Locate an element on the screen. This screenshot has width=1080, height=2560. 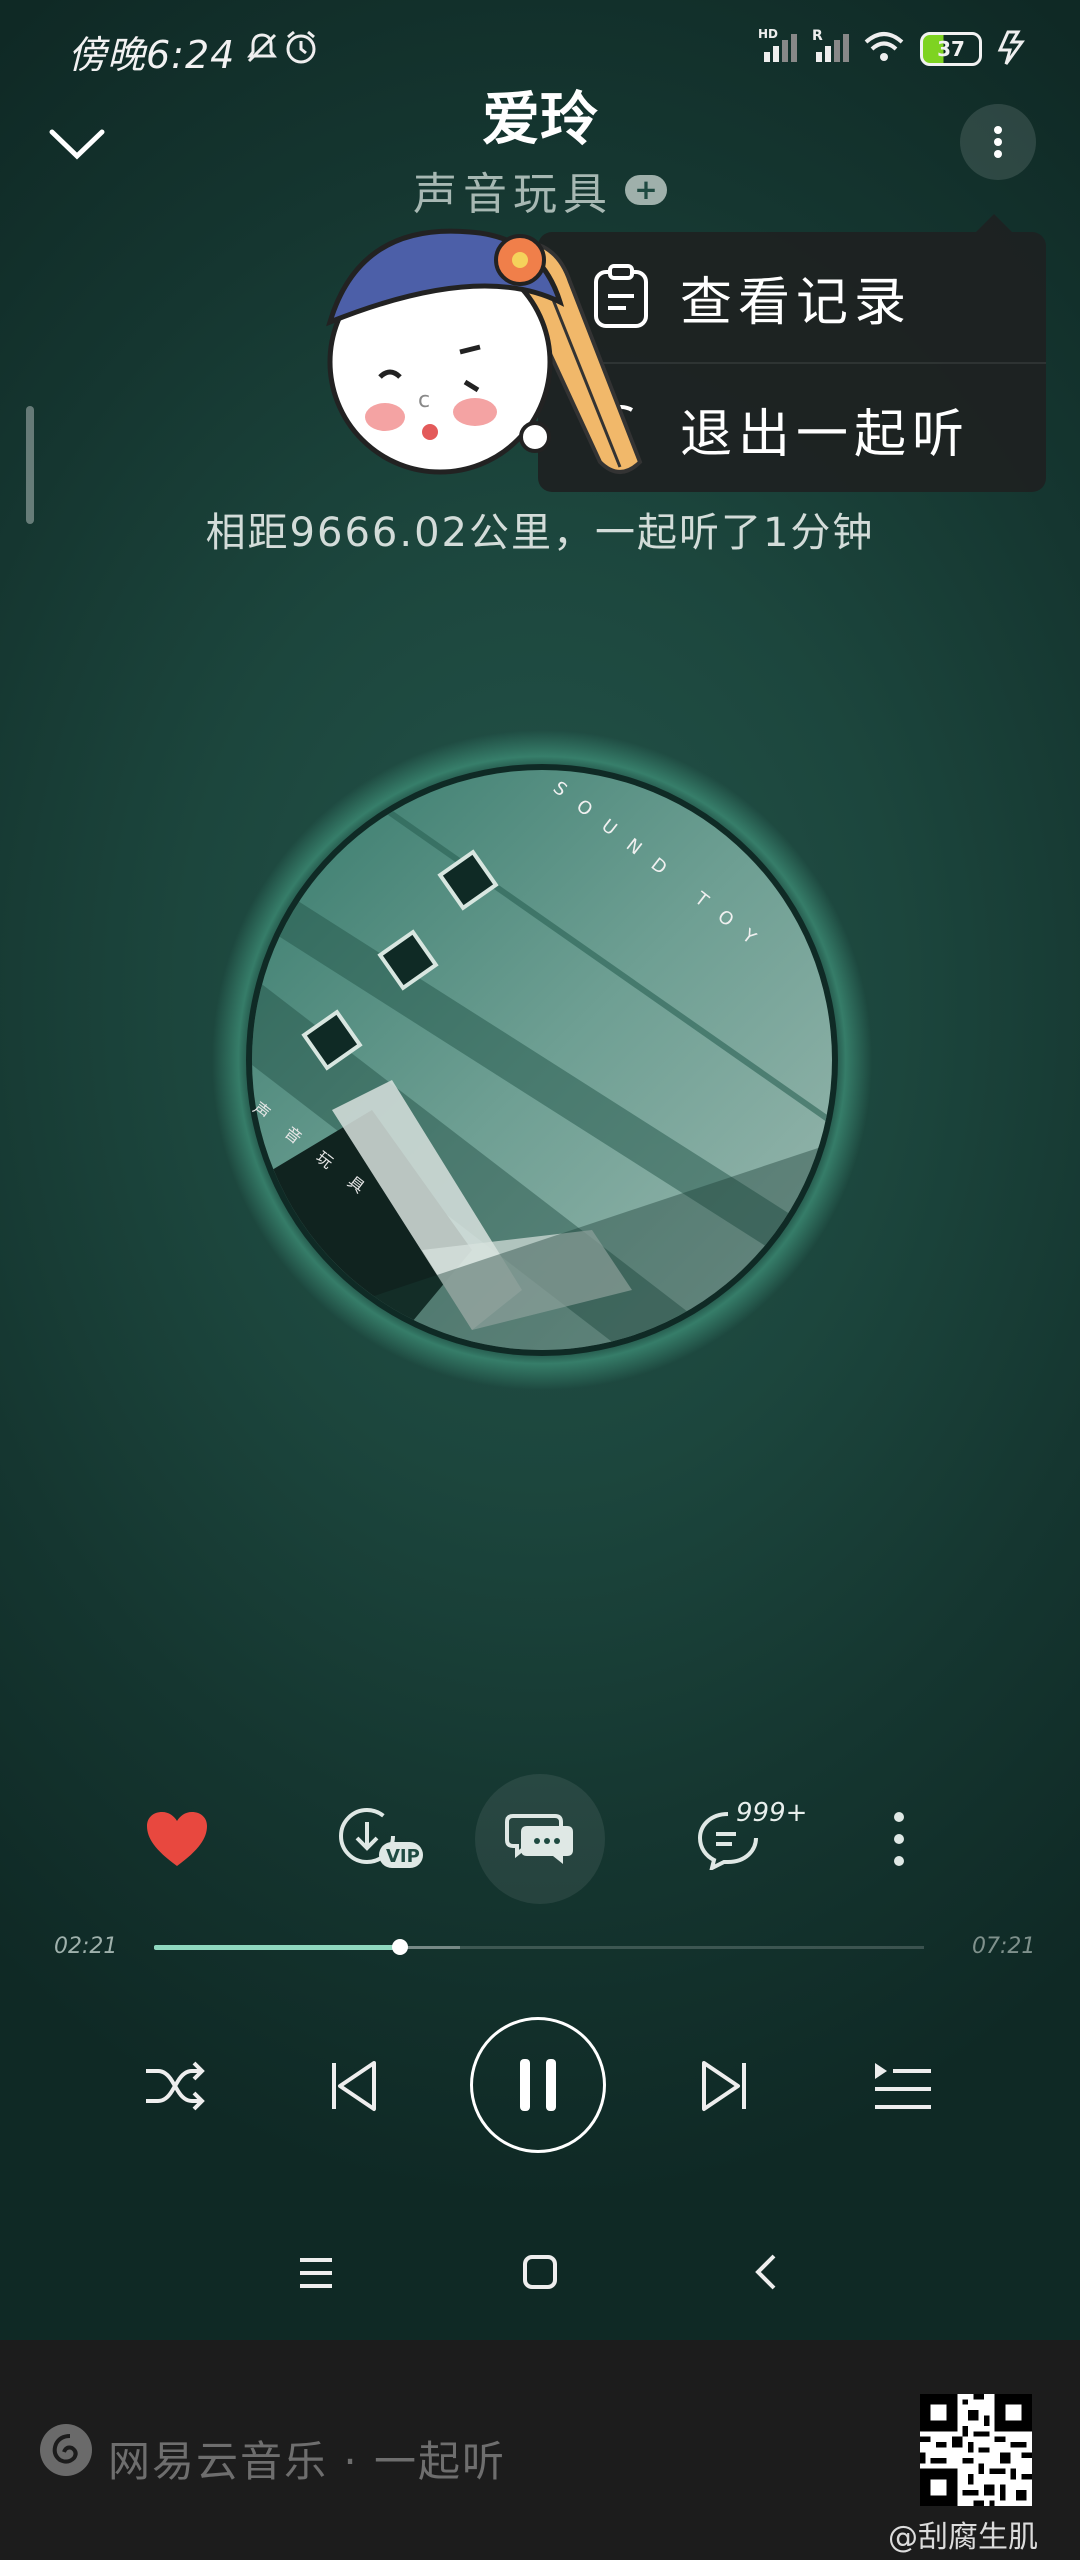
menu-item-label: 退出一起听 is located at coordinates (825, 434).